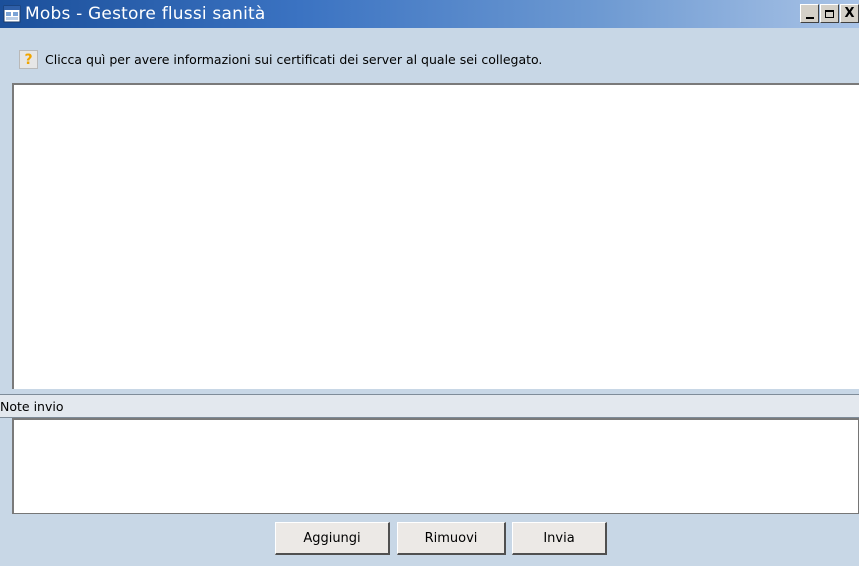  Describe the element at coordinates (28, 59) in the screenshot. I see `help-icon: ?` at that location.